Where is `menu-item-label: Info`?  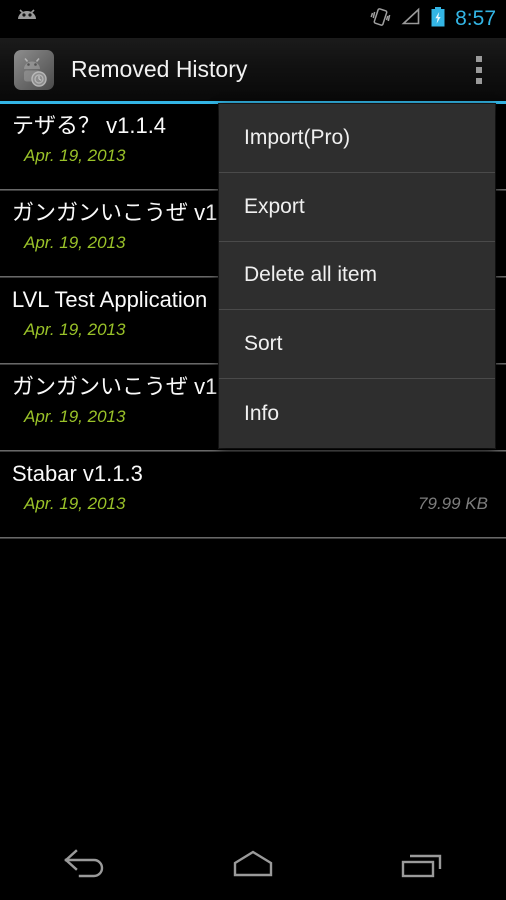
menu-item-label: Info is located at coordinates (262, 413).